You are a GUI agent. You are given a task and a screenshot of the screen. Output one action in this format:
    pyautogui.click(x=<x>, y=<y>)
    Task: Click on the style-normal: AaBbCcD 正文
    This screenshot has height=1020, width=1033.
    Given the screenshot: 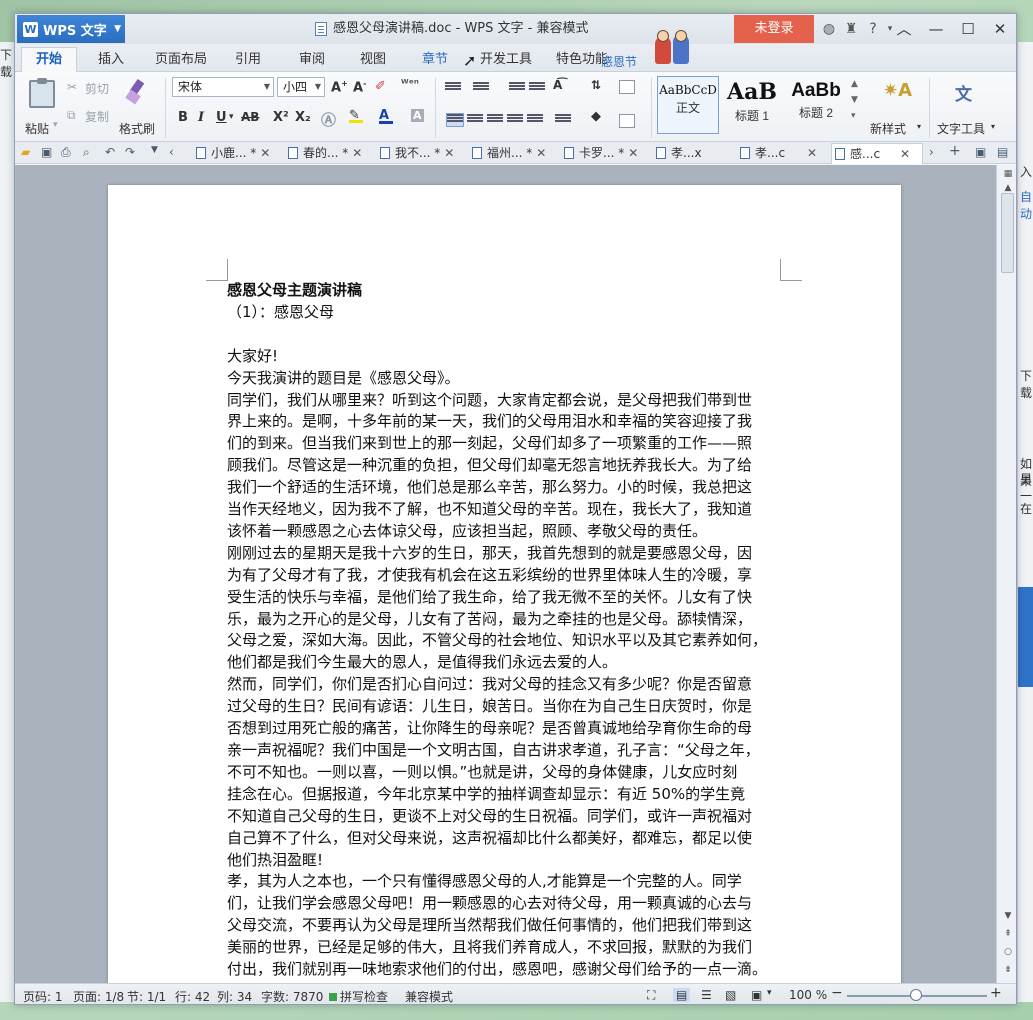 What is the action you would take?
    pyautogui.click(x=688, y=105)
    